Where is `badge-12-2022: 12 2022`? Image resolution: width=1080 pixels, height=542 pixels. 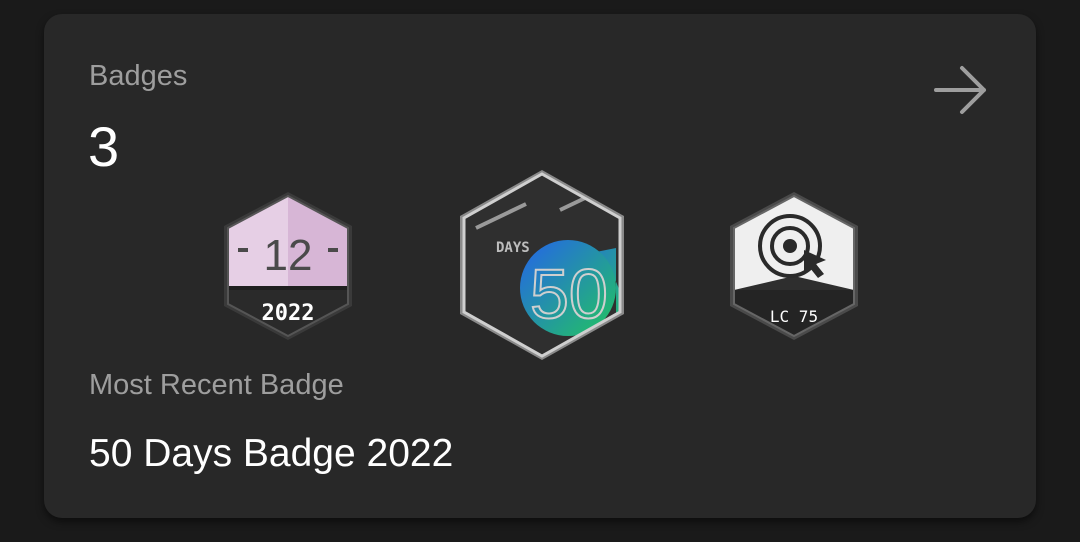
badge-12-2022: 12 2022 is located at coordinates (288, 266).